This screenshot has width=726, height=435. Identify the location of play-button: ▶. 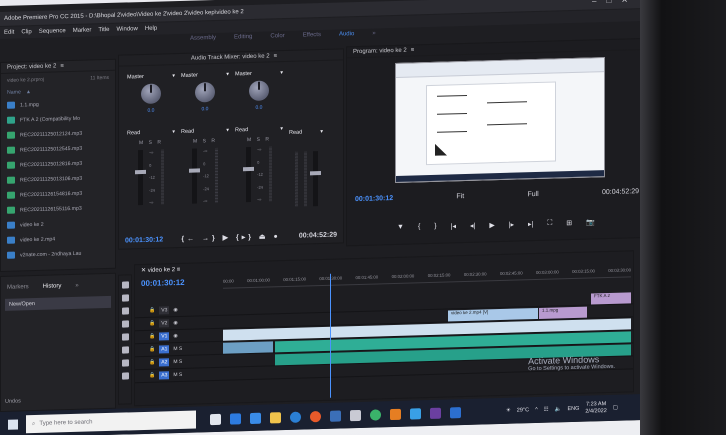
(491, 225).